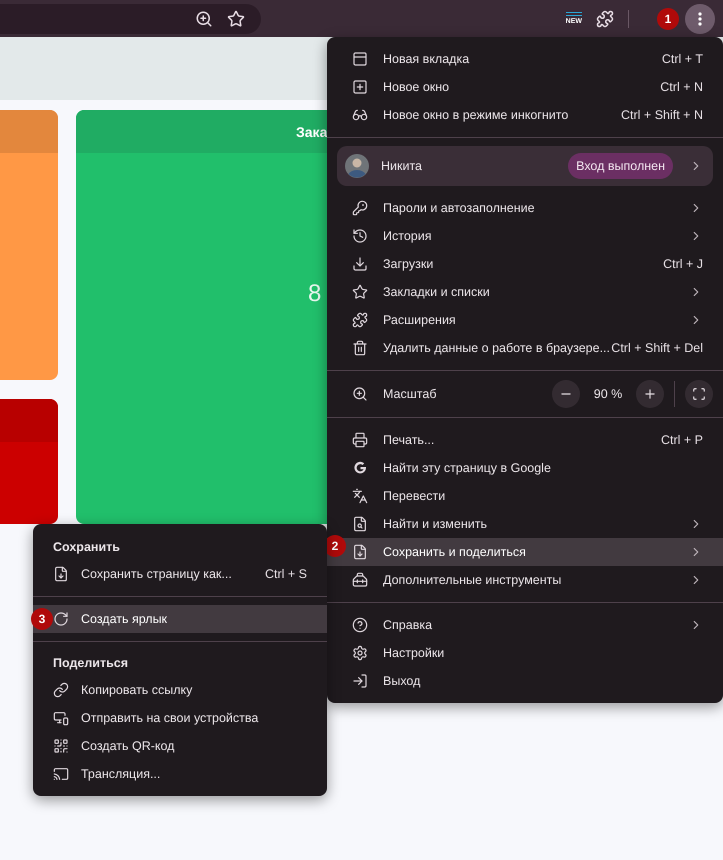 This screenshot has width=723, height=860. I want to click on menu-item: Пароли и автозаполнение, so click(525, 208).